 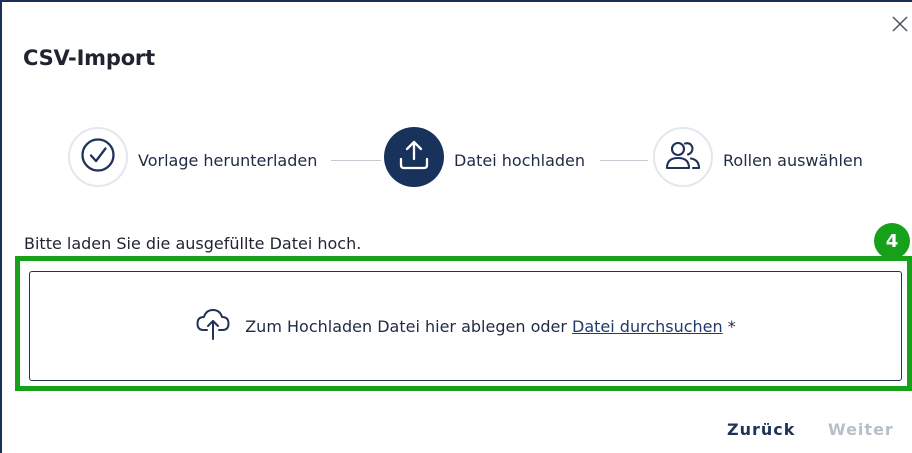 What do you see at coordinates (220, 326) in the screenshot?
I see `cloud-upload-icon` at bounding box center [220, 326].